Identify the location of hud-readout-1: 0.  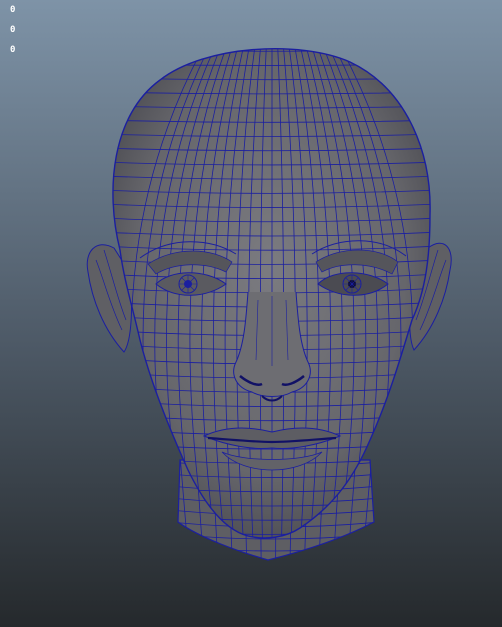
(13, 10).